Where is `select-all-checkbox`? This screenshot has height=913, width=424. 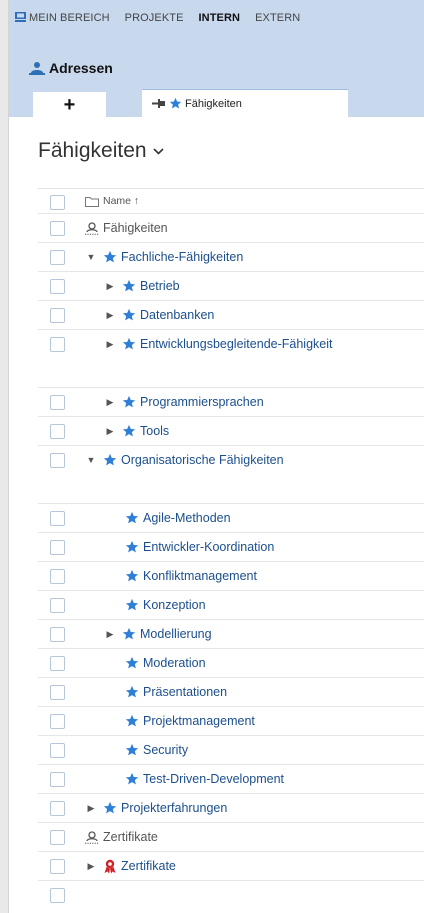
select-all-checkbox is located at coordinates (57, 202).